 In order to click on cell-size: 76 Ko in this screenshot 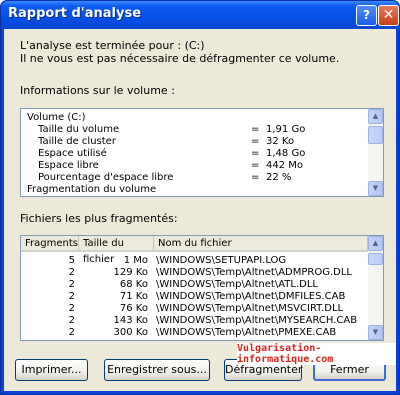, I will do `click(133, 308)`.